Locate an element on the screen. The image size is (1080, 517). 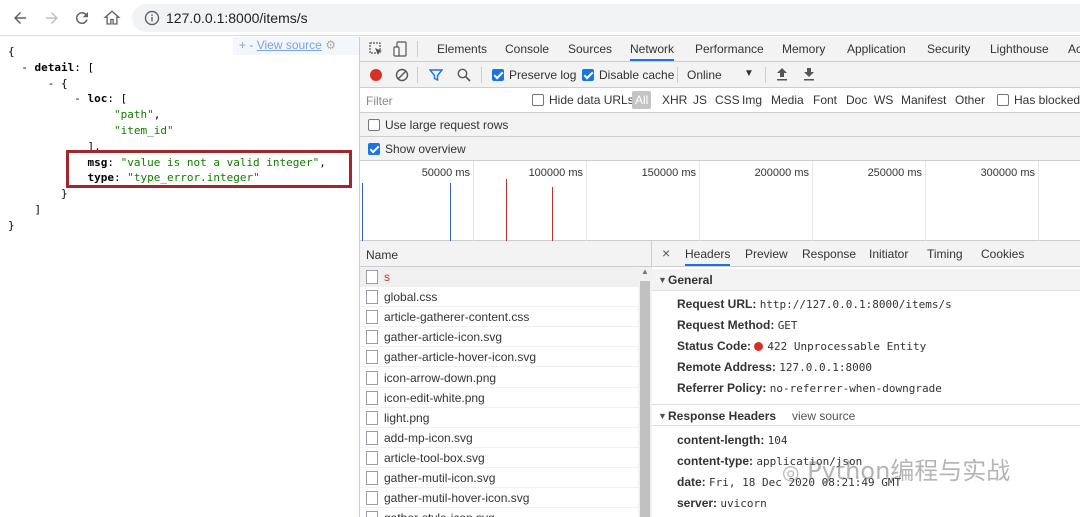
url-text: 127.0.0.1:8000/items/s is located at coordinates (237, 18).